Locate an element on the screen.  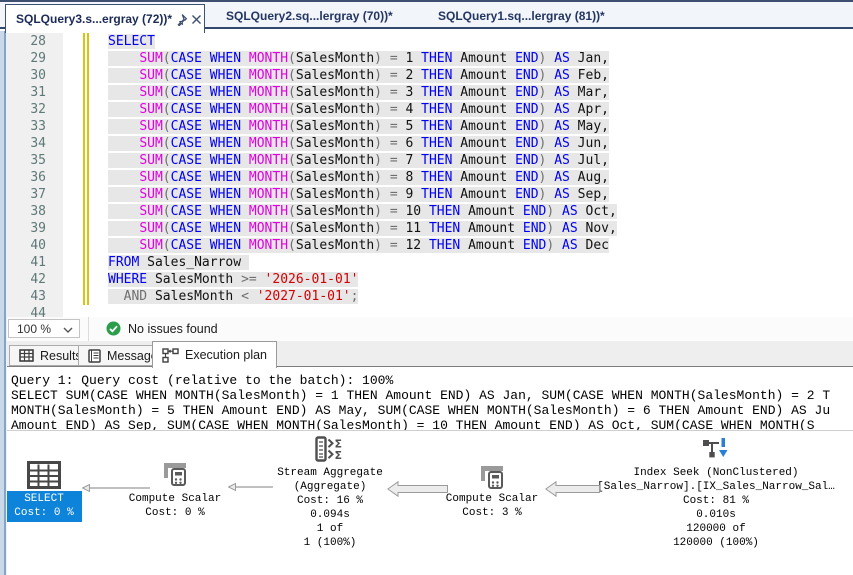
zoom-select: 100 % is located at coordinates (44, 328).